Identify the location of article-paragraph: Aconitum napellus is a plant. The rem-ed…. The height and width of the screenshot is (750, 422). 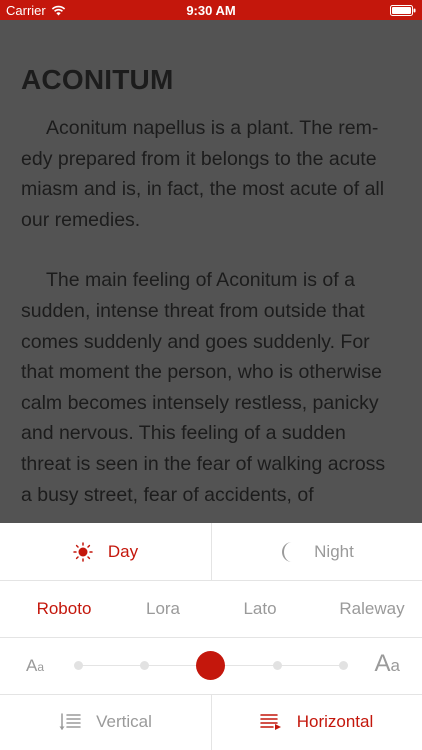
(203, 174).